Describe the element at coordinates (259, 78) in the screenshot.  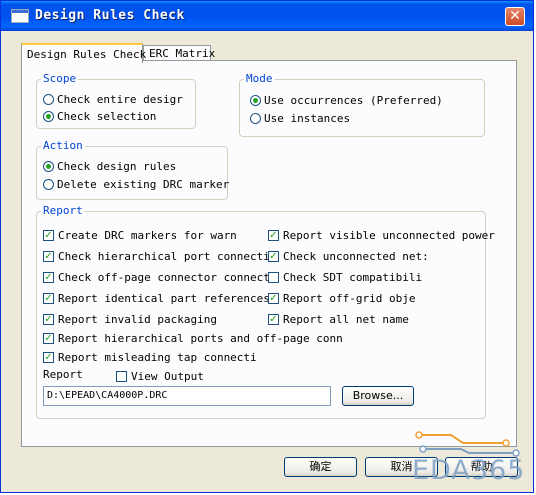
I see `mode-legend: Mode` at that location.